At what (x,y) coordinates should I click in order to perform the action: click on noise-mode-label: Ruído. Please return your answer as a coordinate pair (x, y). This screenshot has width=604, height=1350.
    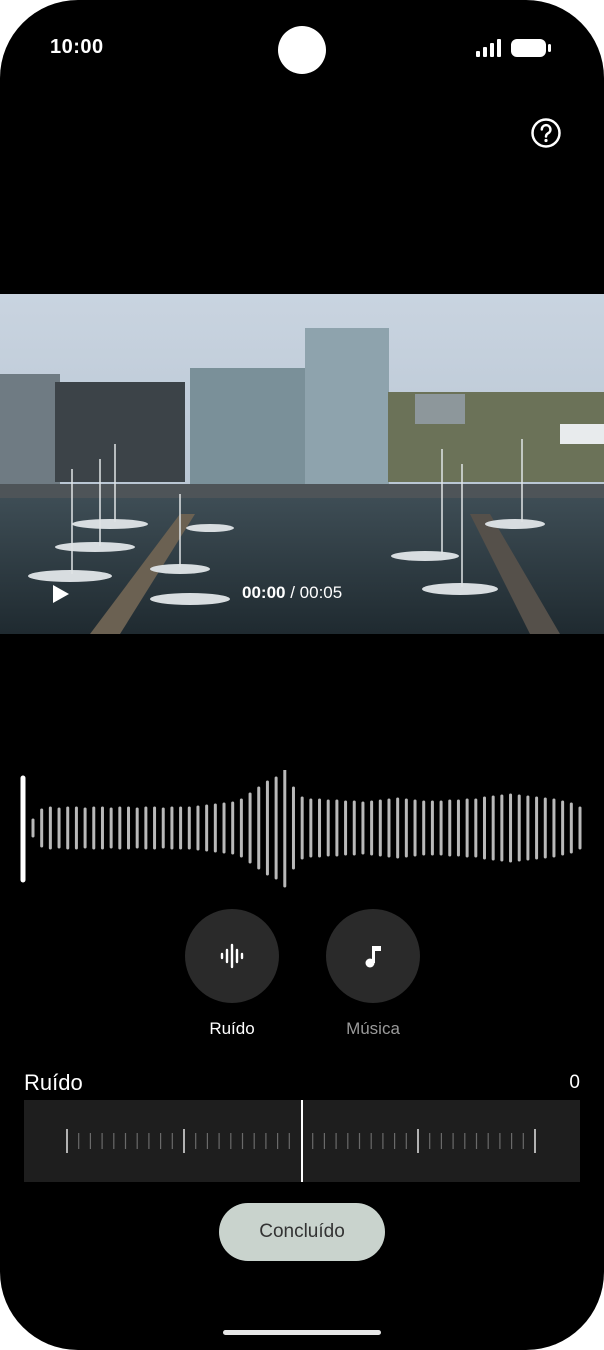
    Looking at the image, I should click on (232, 1028).